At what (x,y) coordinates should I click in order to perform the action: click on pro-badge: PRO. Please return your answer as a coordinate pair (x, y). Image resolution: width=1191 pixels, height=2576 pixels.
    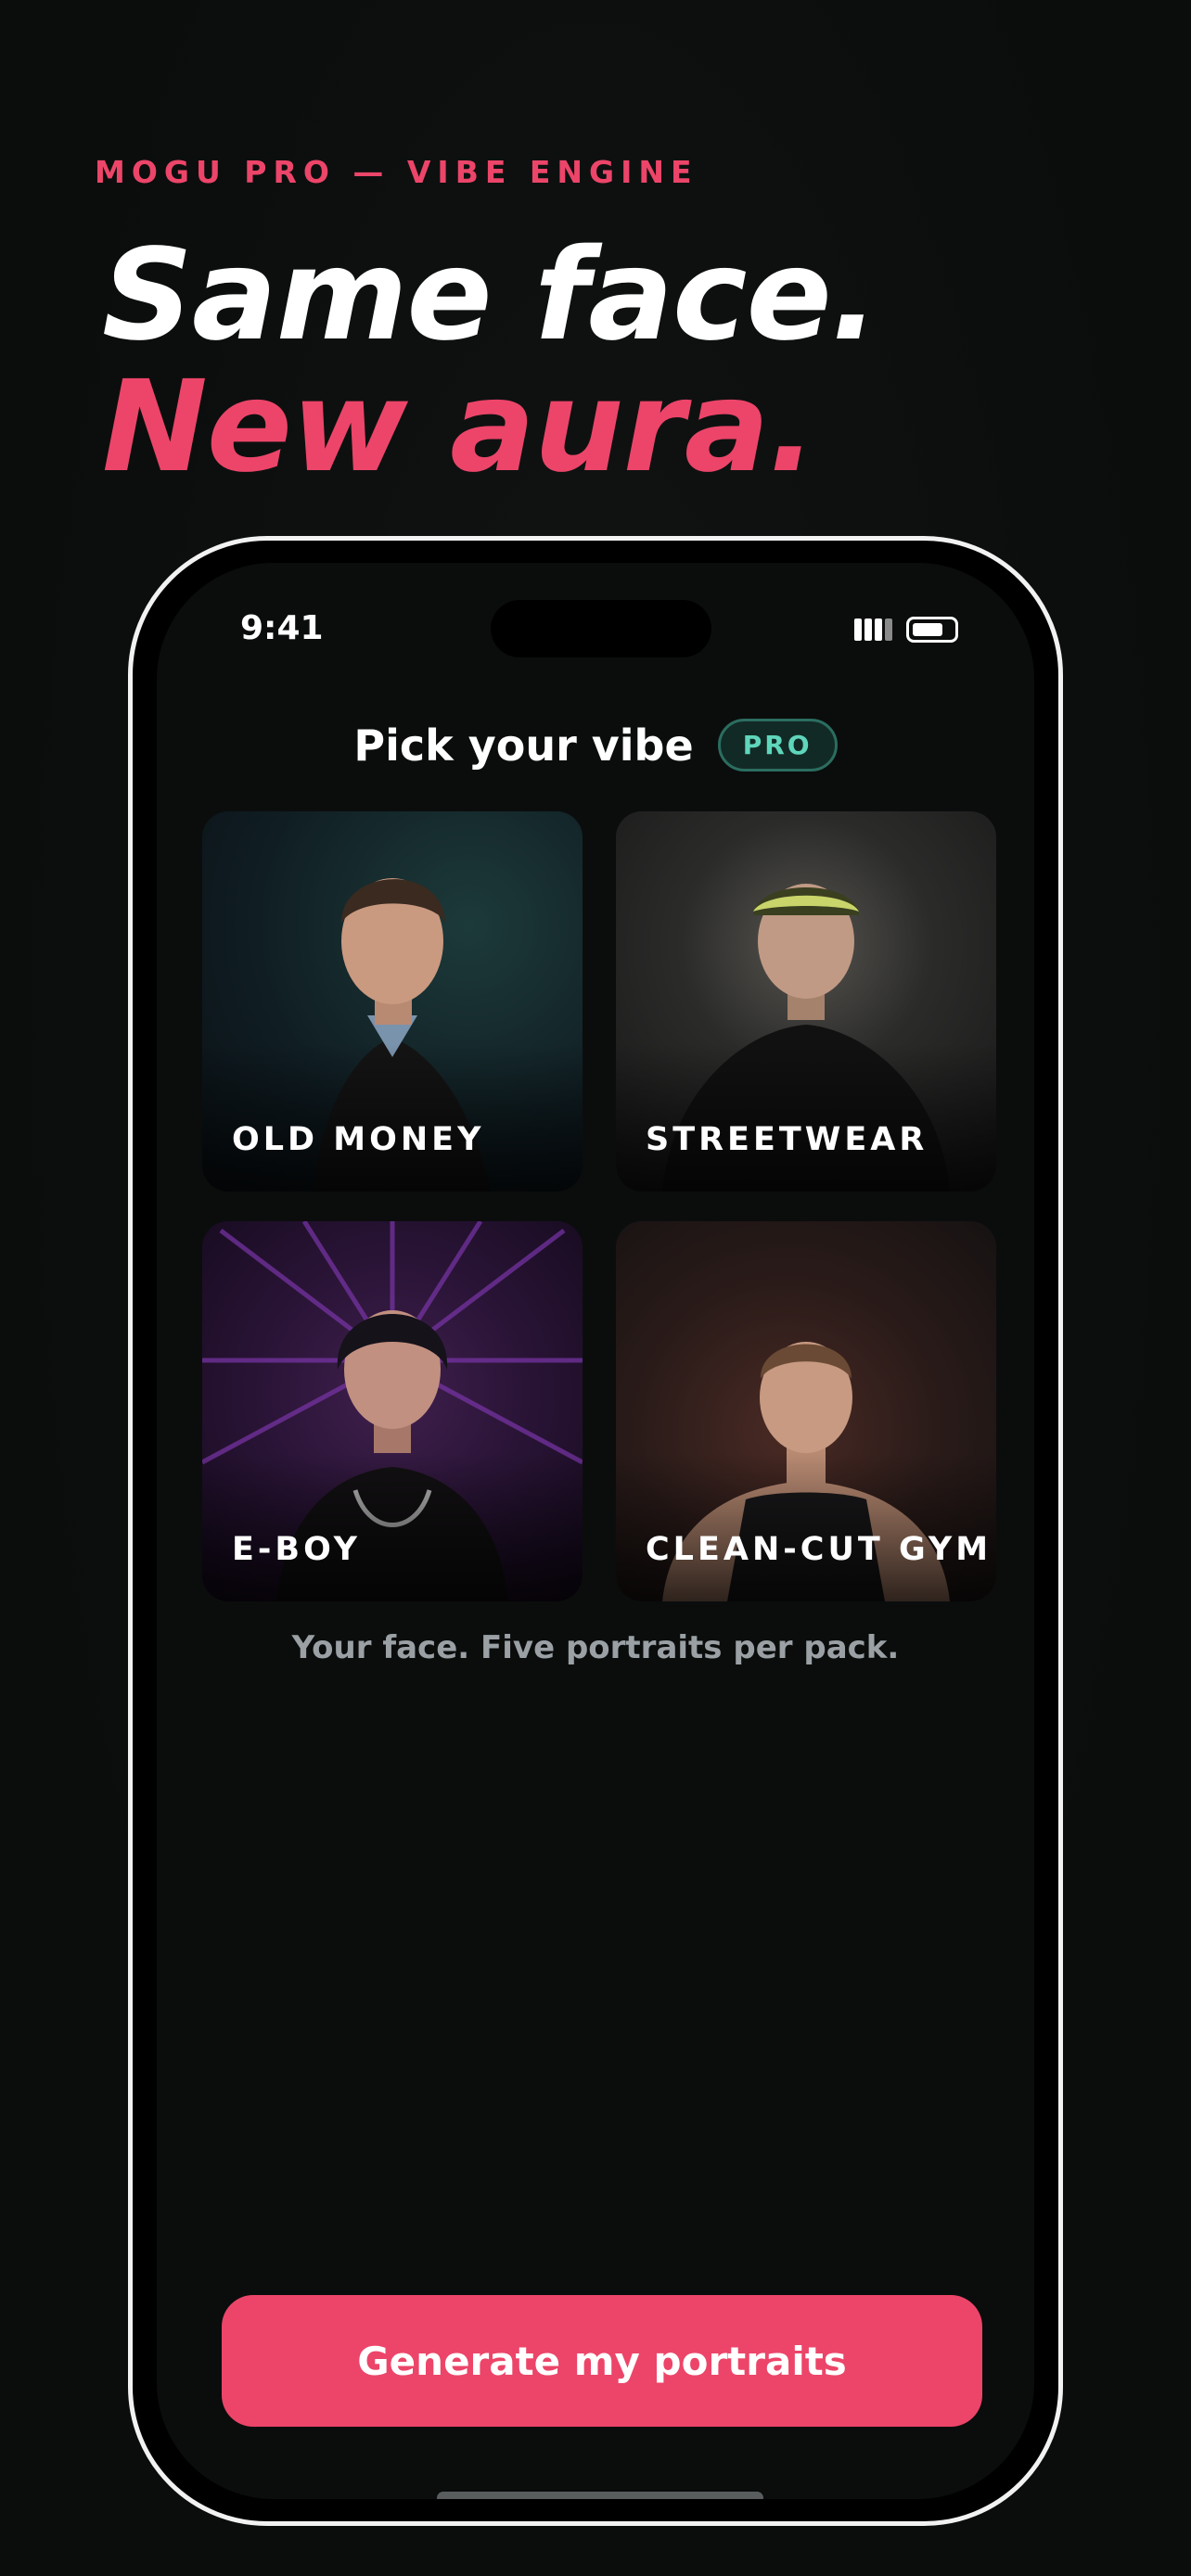
    Looking at the image, I should click on (777, 746).